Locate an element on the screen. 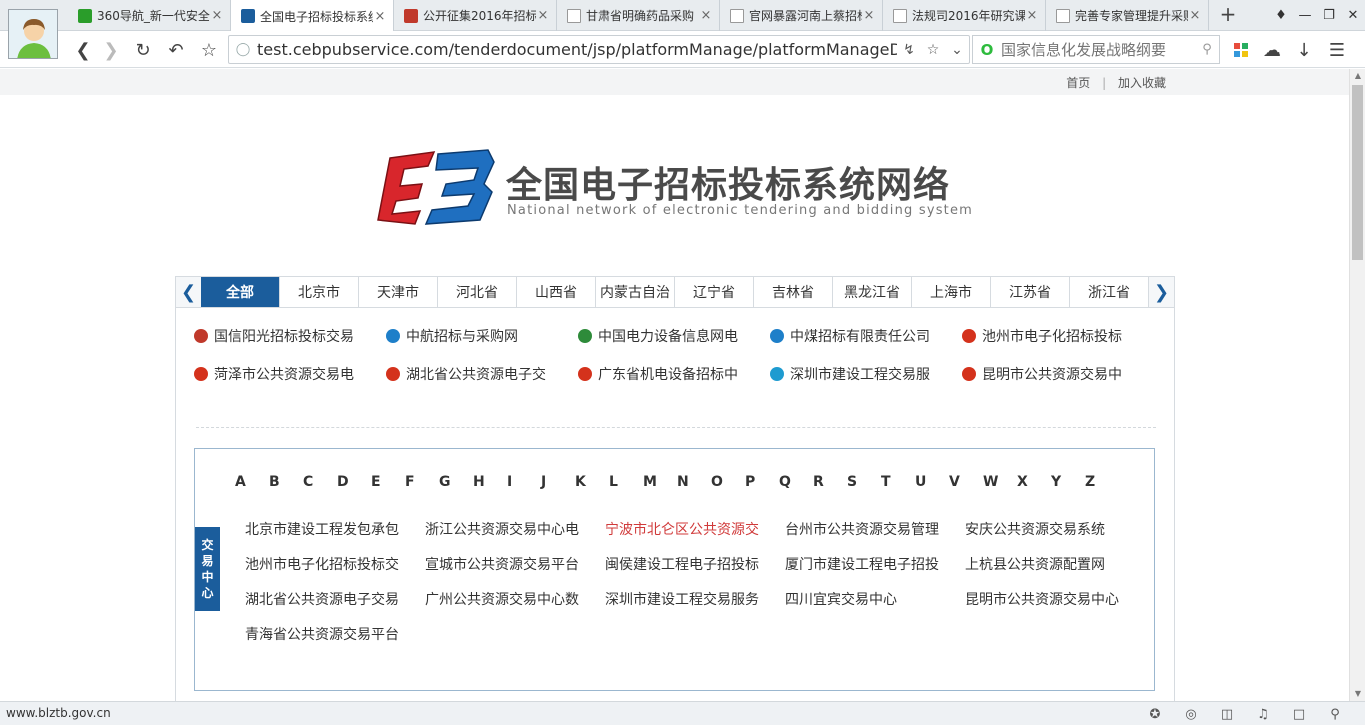  letter-filter: R is located at coordinates (830, 482).